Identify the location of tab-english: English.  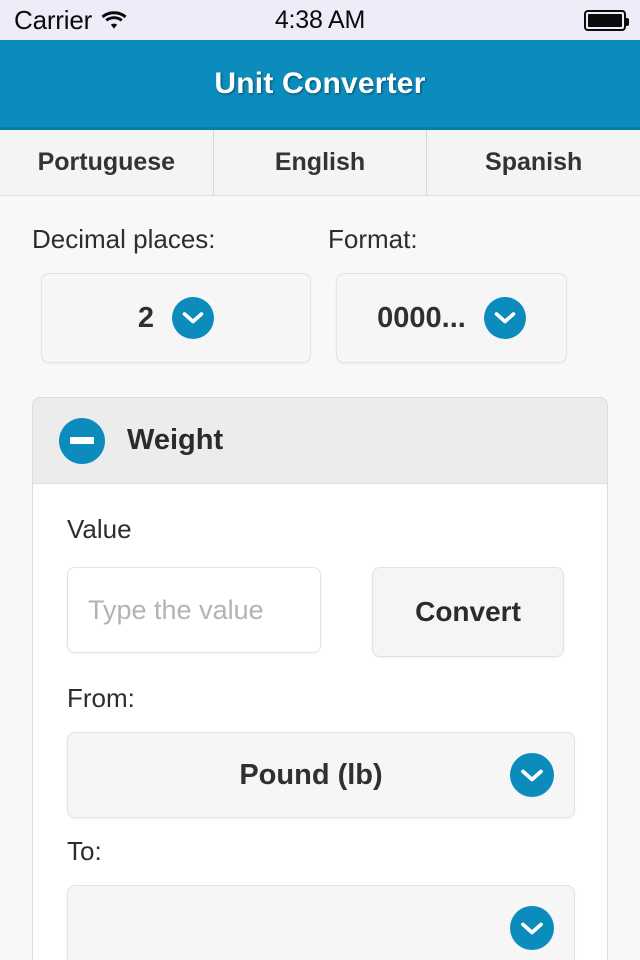
(320, 162).